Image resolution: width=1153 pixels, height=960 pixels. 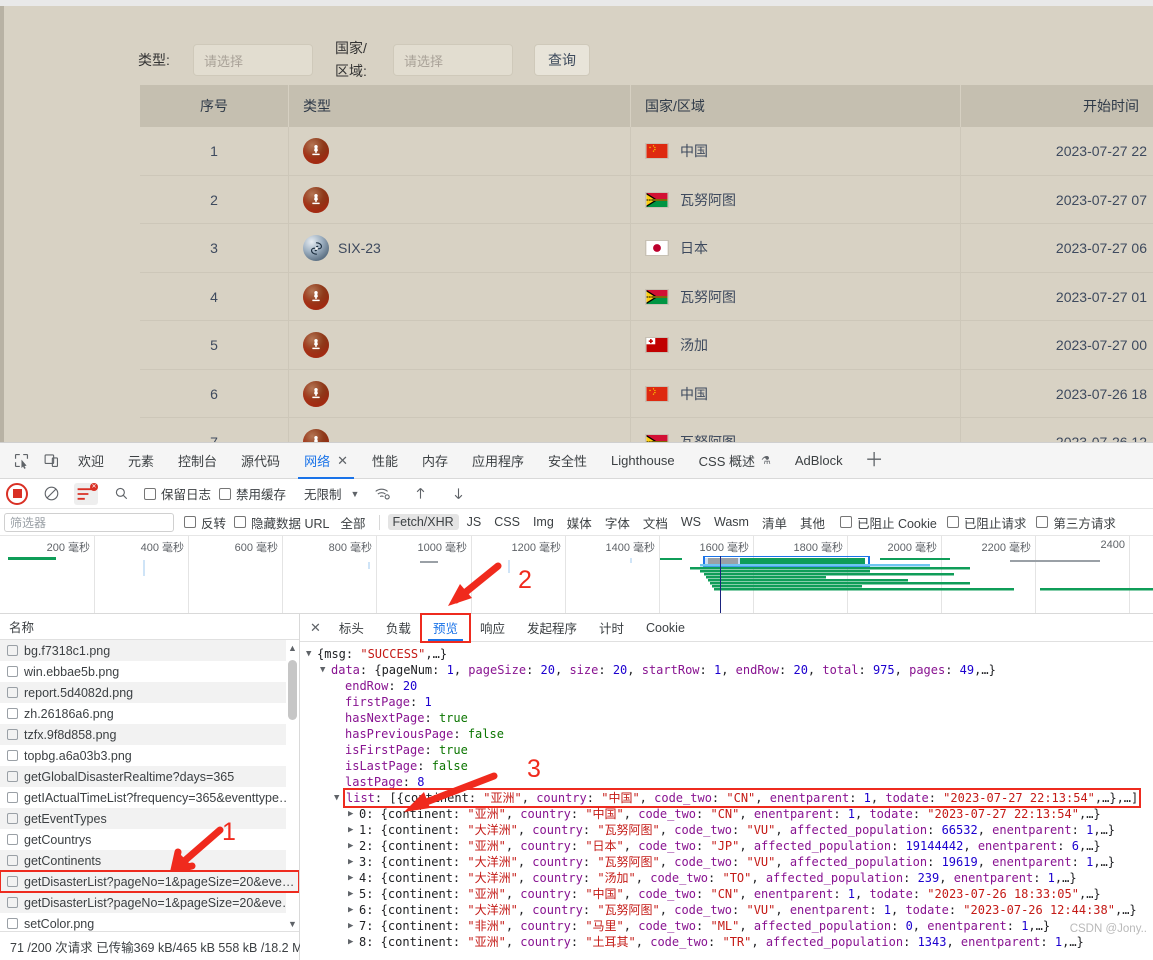 What do you see at coordinates (986, 522) in the screenshot?
I see `blocked-requests-toggle: 已阻止请求` at bounding box center [986, 522].